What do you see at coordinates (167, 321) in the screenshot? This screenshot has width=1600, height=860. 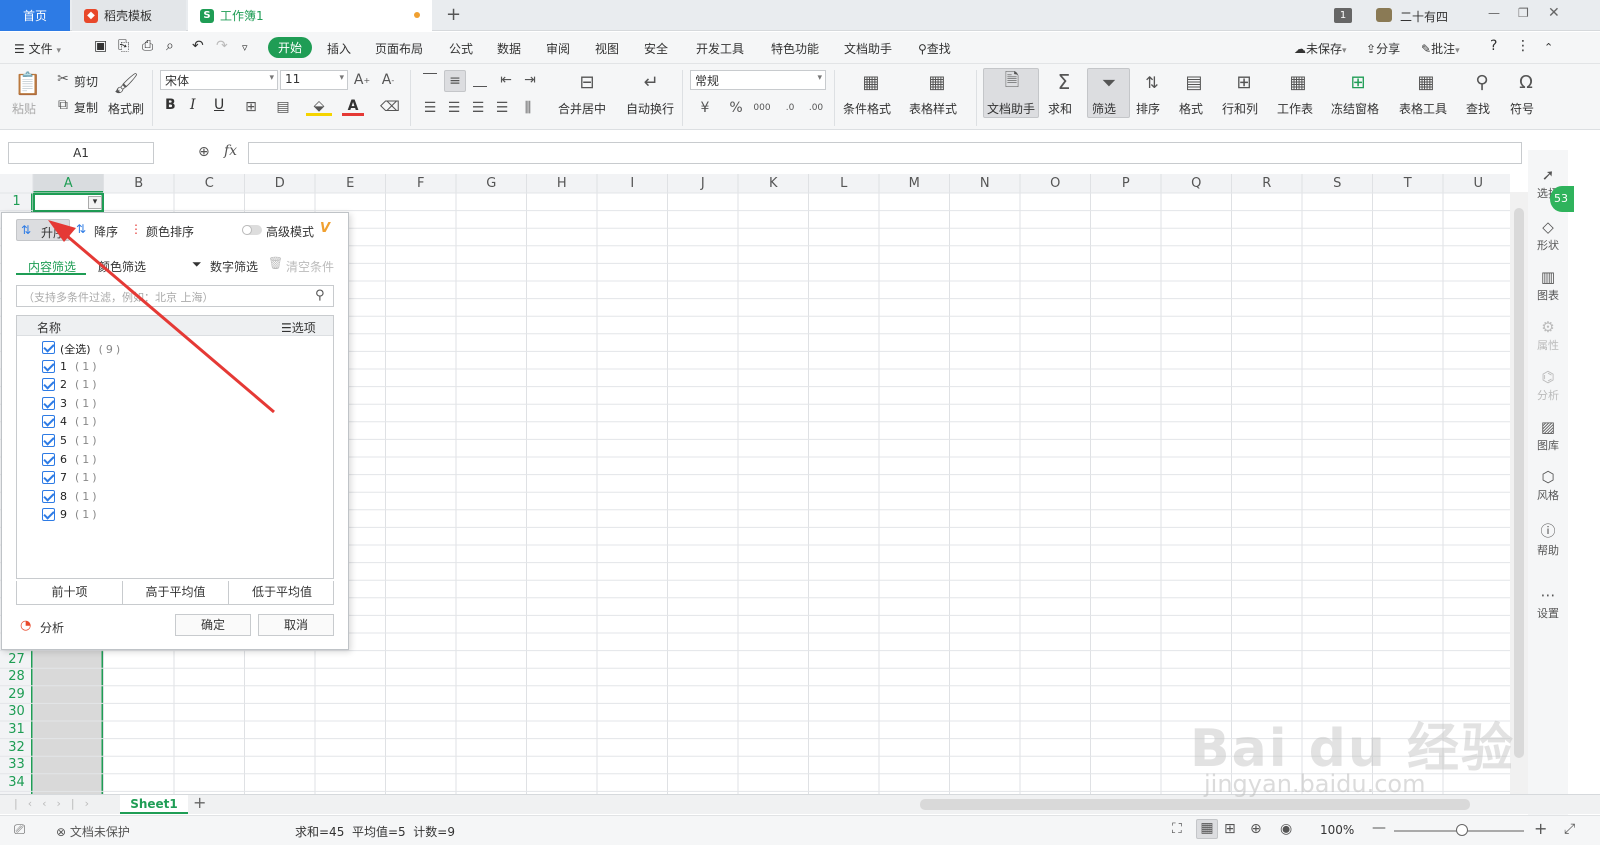 I see `arrow-shaft` at bounding box center [167, 321].